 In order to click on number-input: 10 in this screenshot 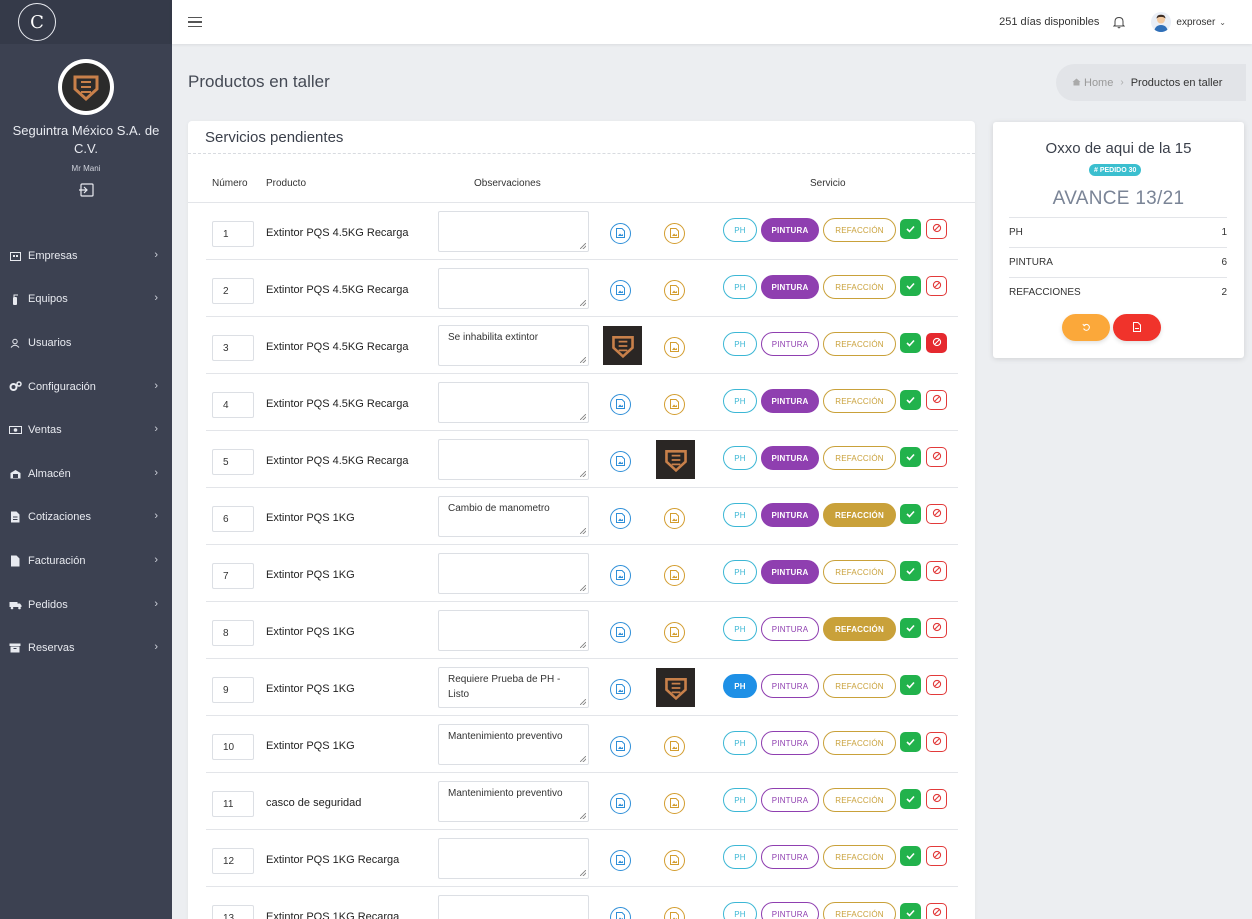, I will do `click(233, 747)`.